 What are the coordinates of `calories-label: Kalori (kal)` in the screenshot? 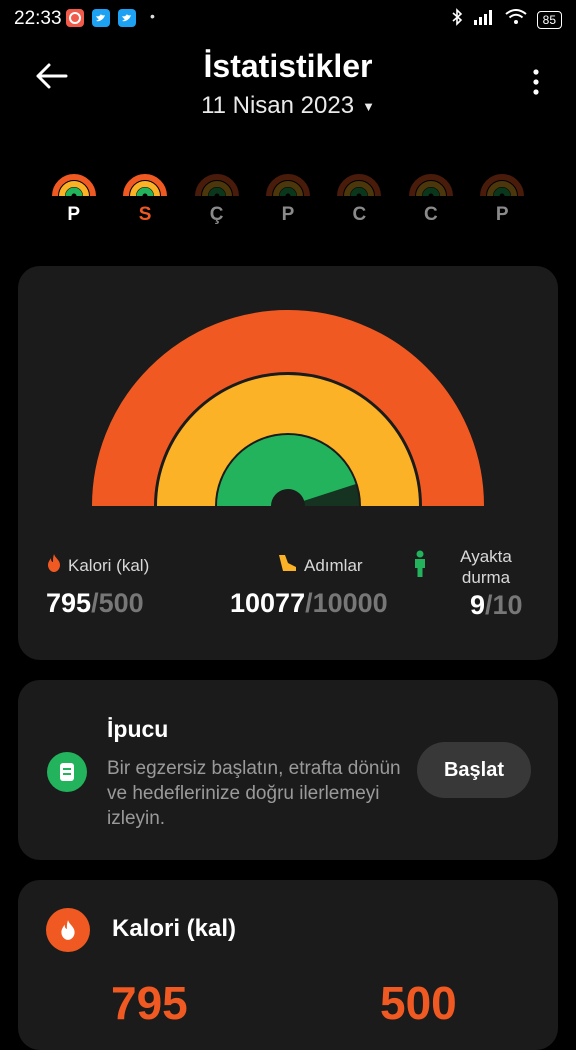 It's located at (109, 565).